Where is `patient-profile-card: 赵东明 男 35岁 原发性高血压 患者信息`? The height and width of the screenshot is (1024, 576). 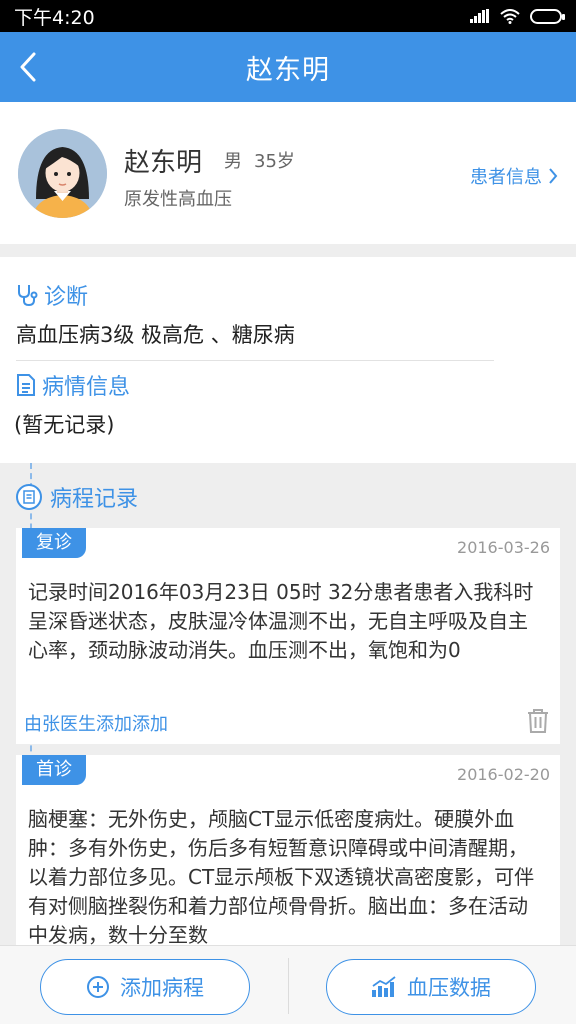 patient-profile-card: 赵东明 男 35岁 原发性高血压 患者信息 is located at coordinates (288, 173).